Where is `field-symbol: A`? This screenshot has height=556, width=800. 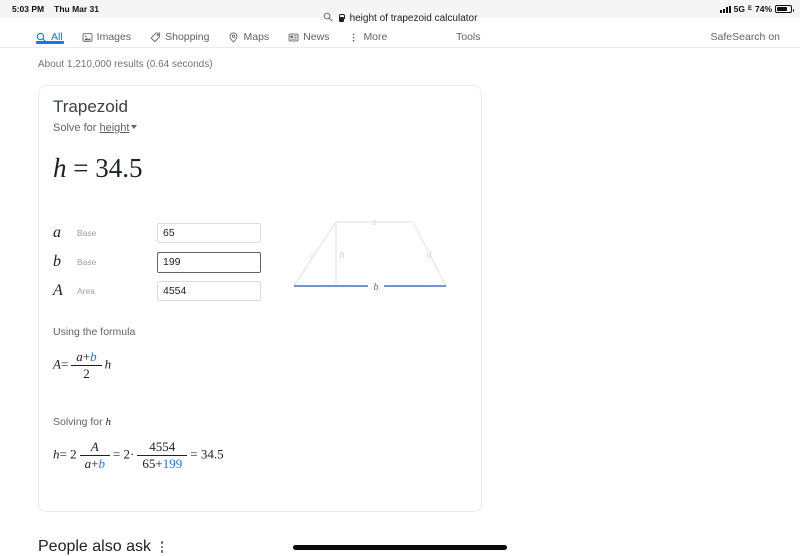
field-symbol: A is located at coordinates (58, 290).